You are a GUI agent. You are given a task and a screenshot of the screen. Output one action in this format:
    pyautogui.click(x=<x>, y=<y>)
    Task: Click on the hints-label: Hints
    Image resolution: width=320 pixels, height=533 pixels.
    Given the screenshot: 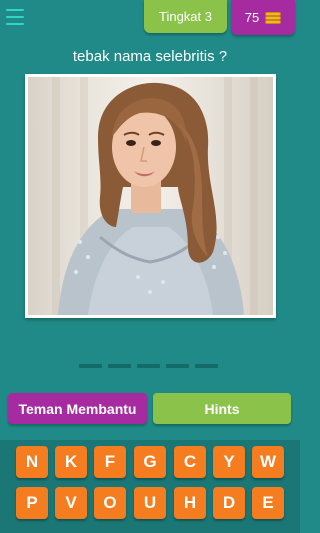 What is the action you would take?
    pyautogui.click(x=222, y=408)
    